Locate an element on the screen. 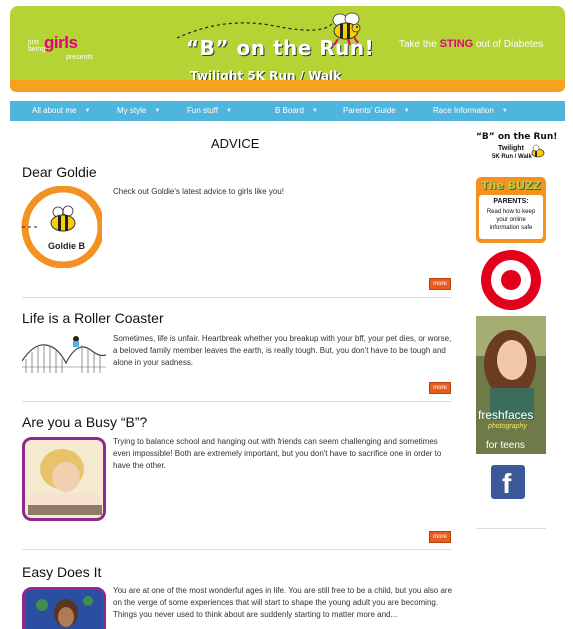 This screenshot has height=629, width=573. tagline: Take the STING out of Diabetes is located at coordinates (471, 44).